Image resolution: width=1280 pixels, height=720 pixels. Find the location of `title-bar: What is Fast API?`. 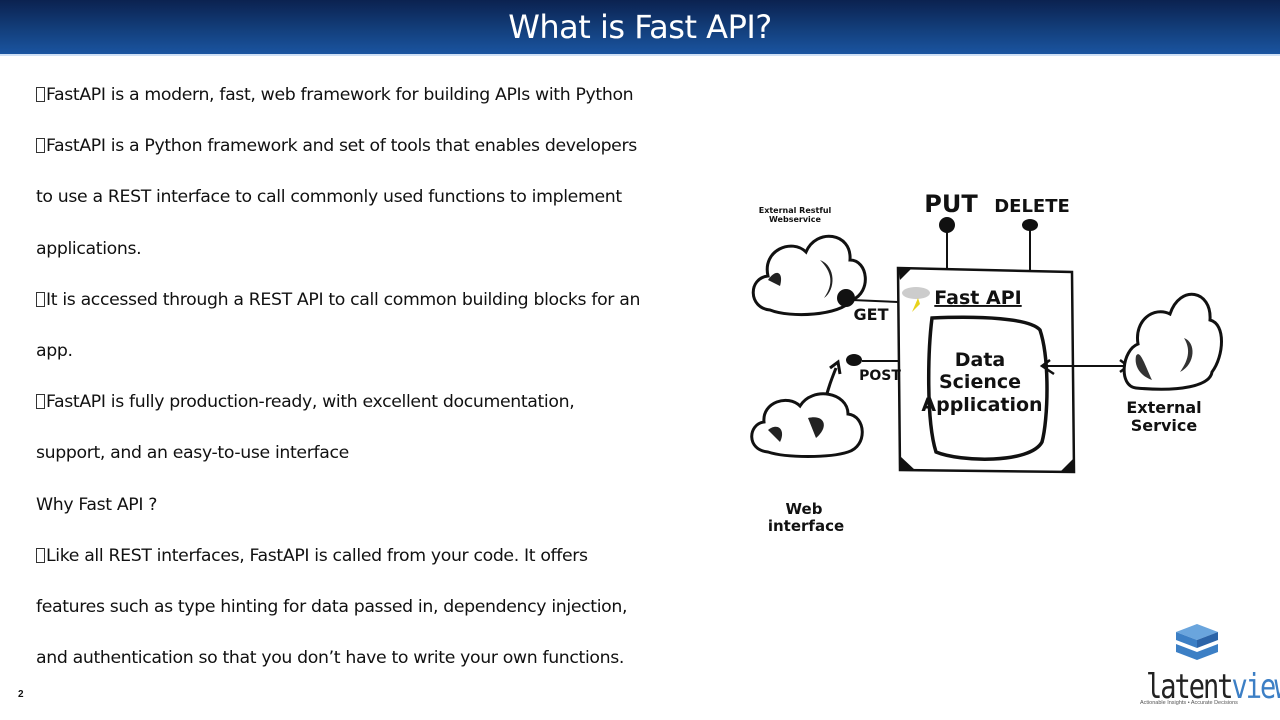

title-bar: What is Fast API? is located at coordinates (640, 28).